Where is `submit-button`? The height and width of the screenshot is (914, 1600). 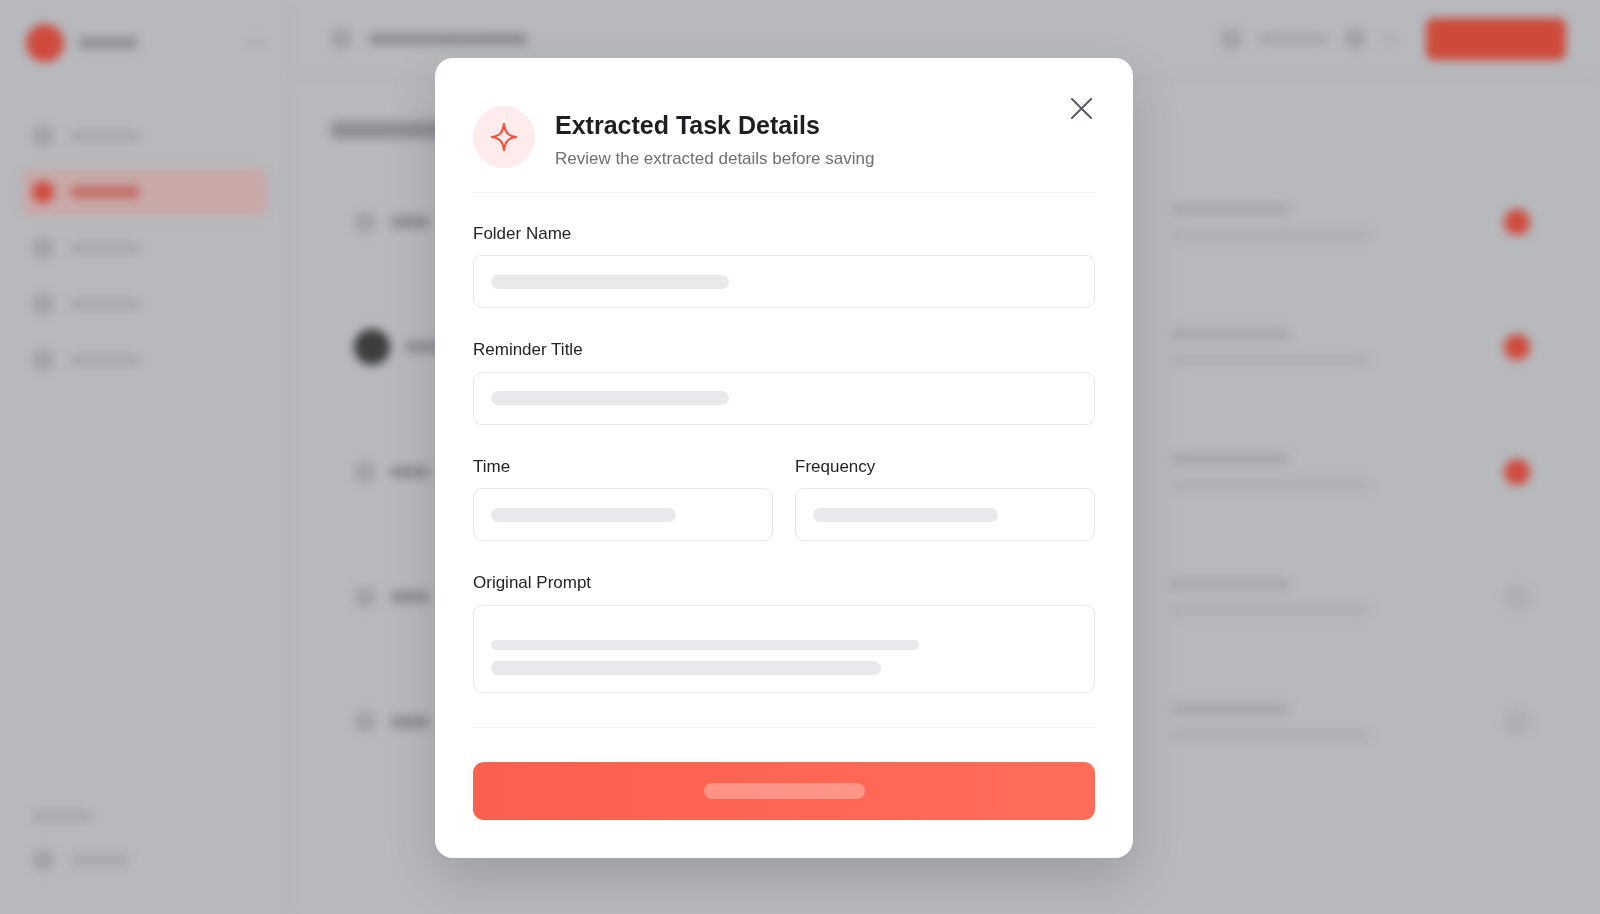
submit-button is located at coordinates (784, 790).